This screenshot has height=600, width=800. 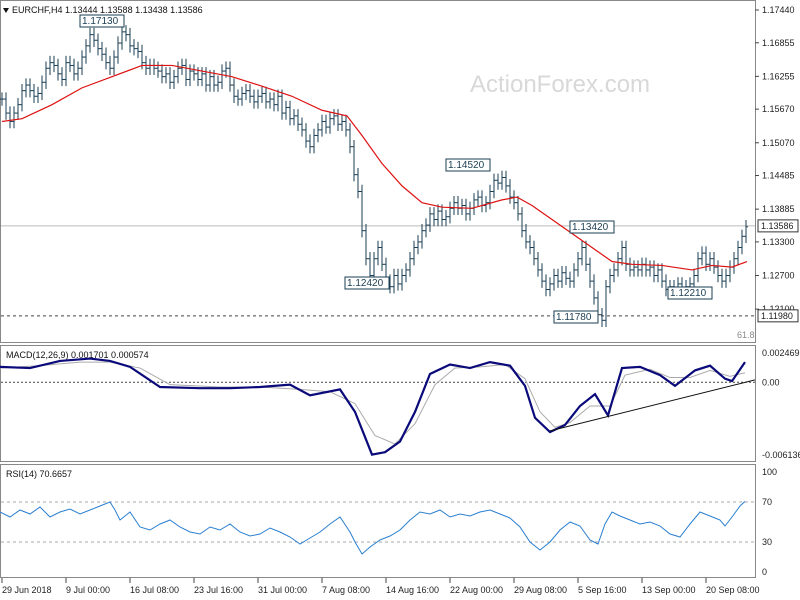 What do you see at coordinates (590, 227) in the screenshot?
I see `annotation-label: 1.13420` at bounding box center [590, 227].